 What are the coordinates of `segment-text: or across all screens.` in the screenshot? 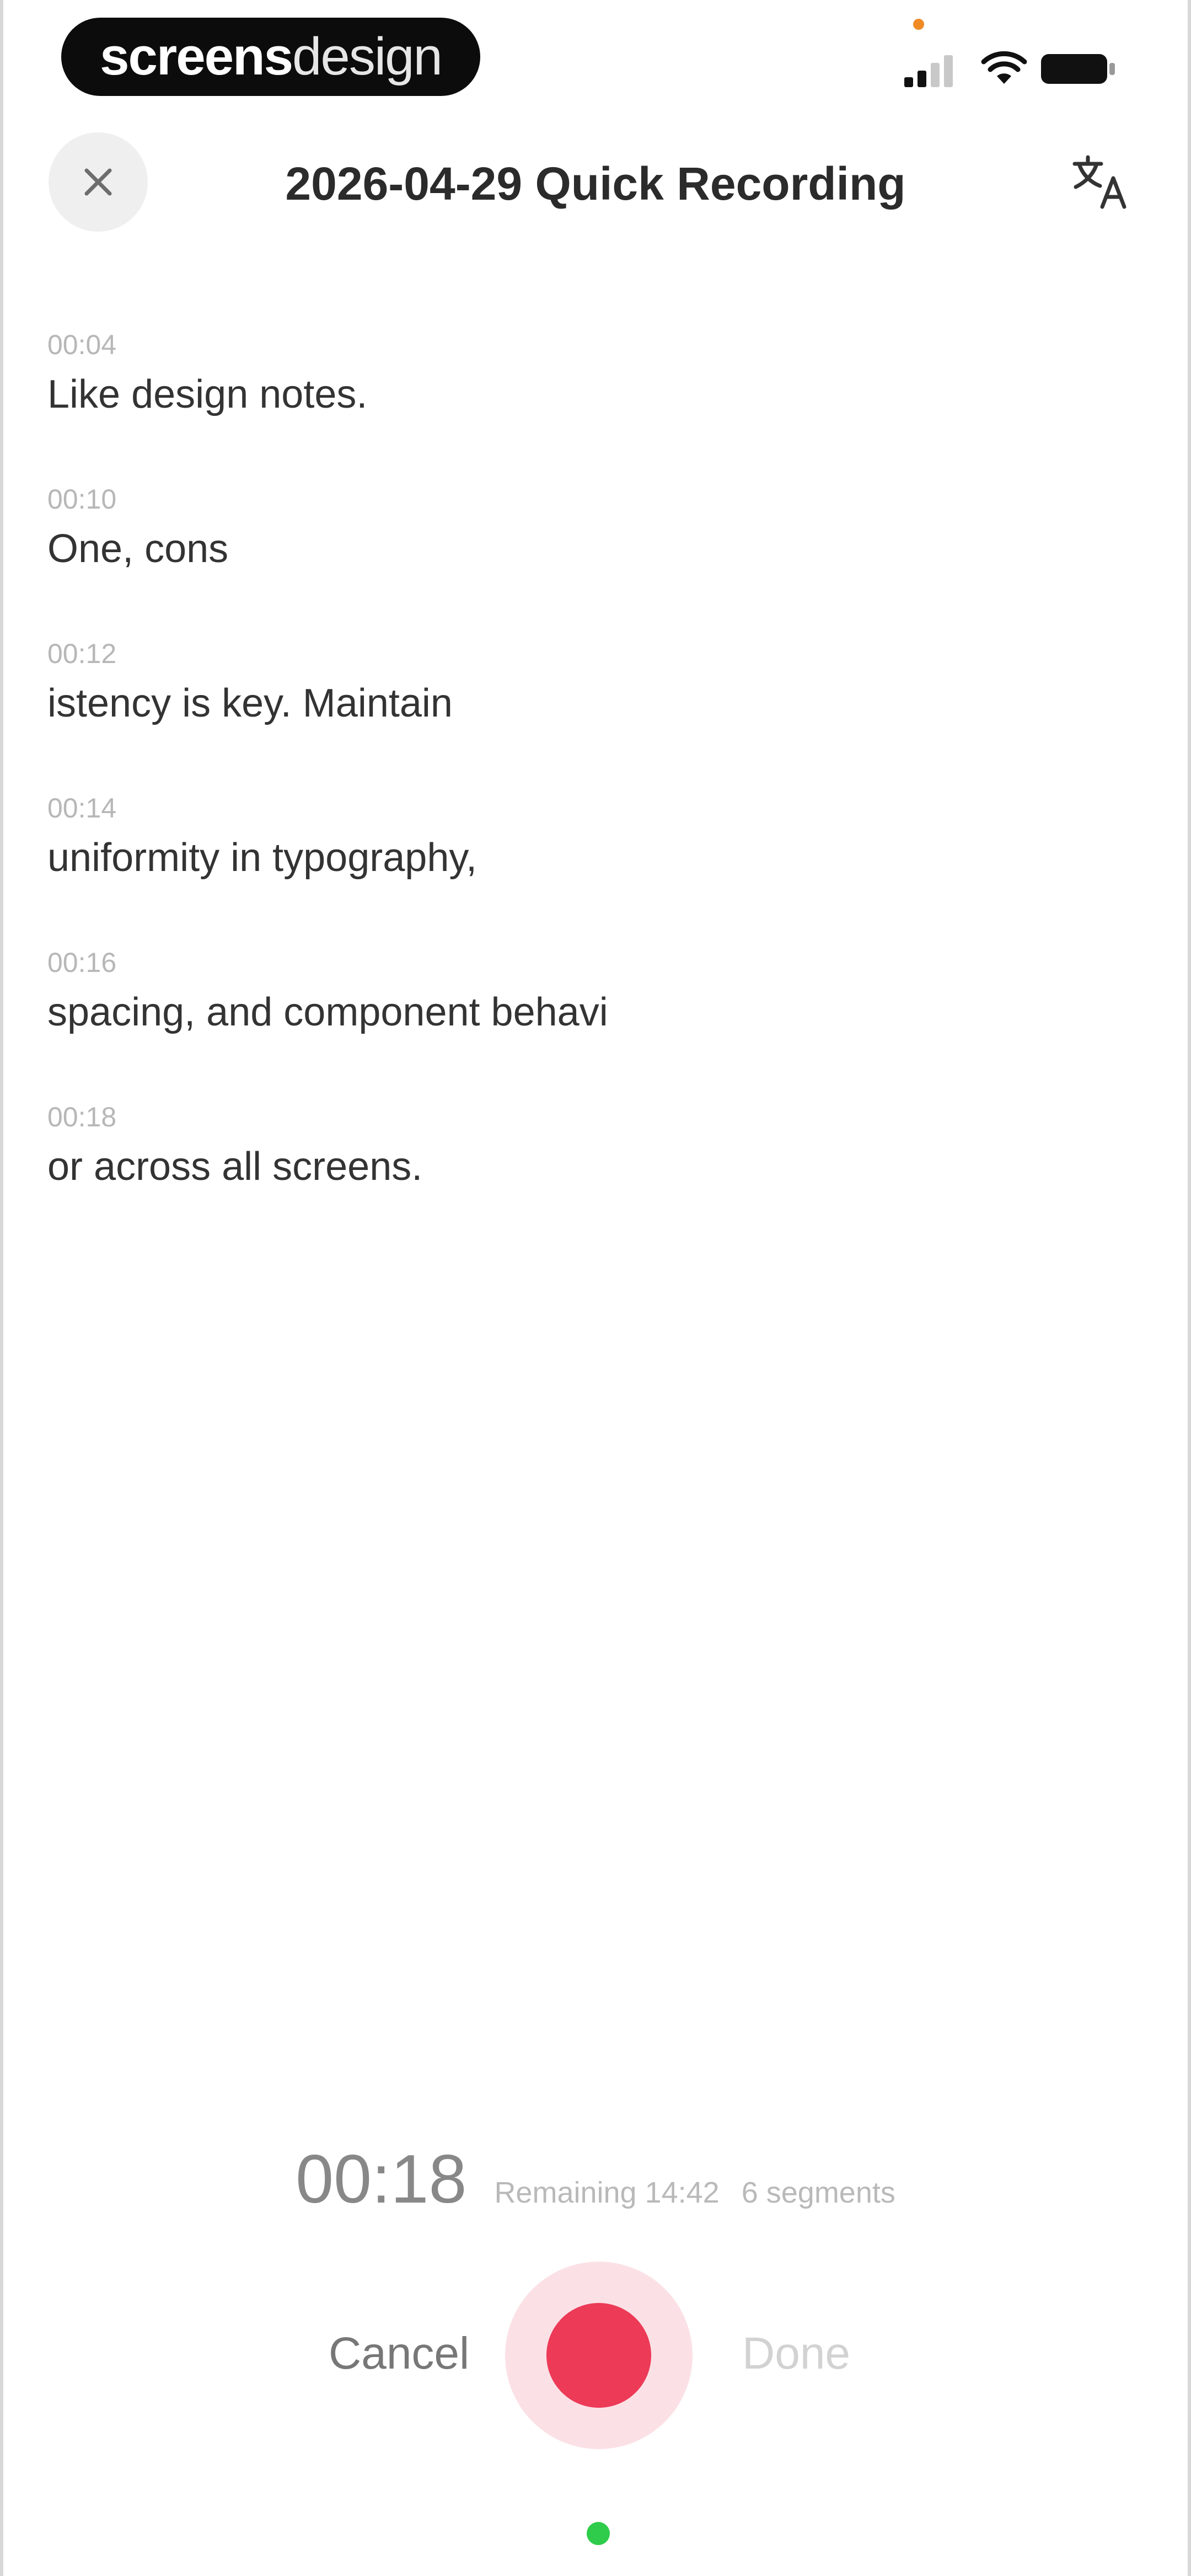 It's located at (235, 1167).